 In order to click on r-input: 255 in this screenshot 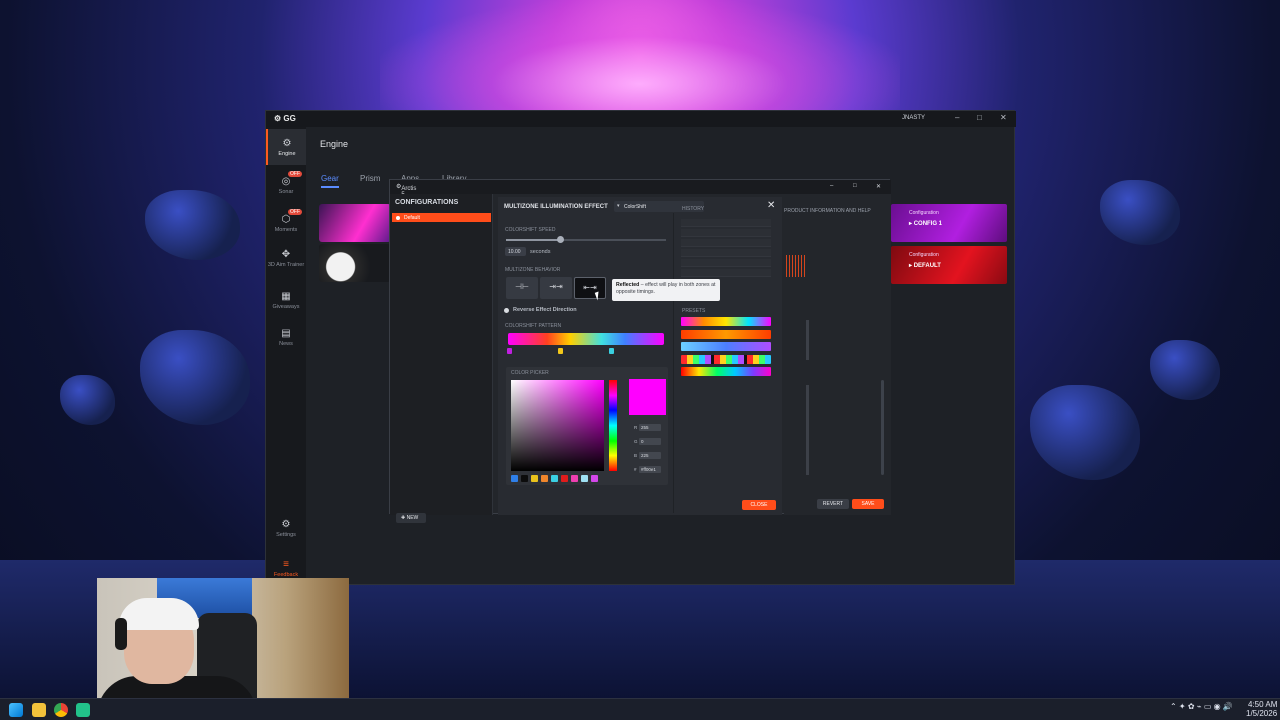, I will do `click(650, 427)`.